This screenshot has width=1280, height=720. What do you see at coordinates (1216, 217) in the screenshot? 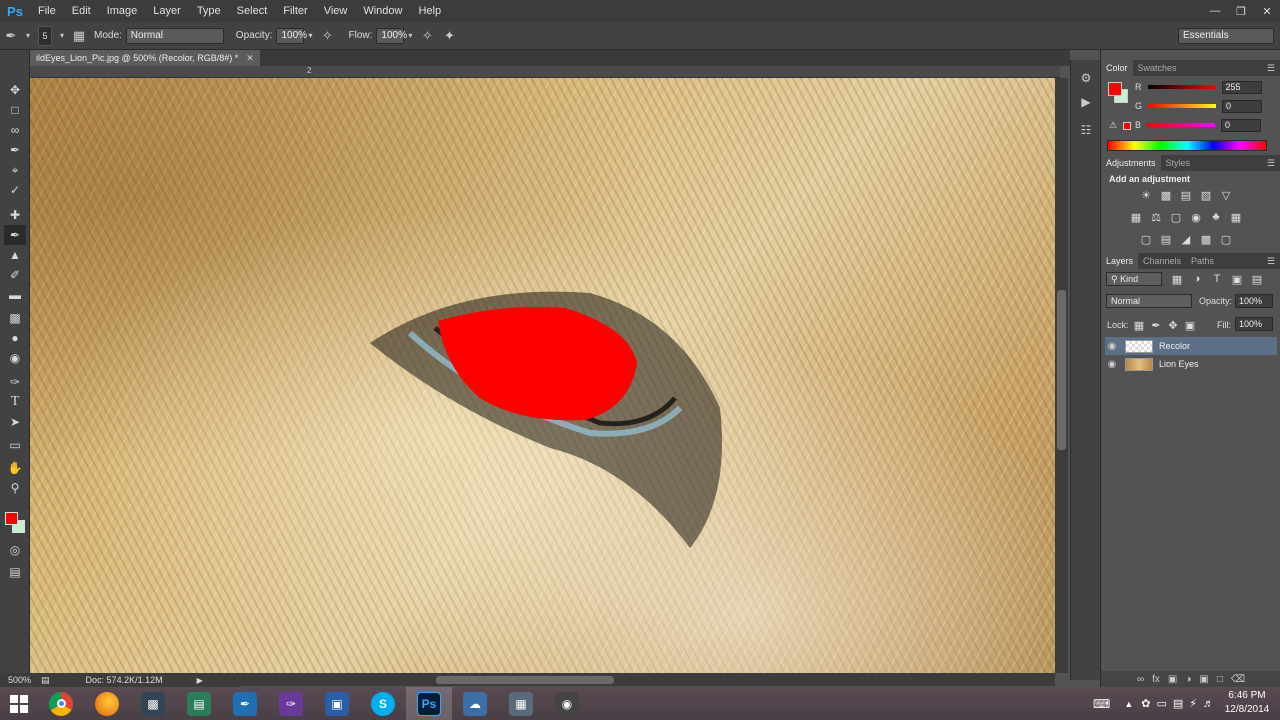
I see `channel-mixer-icon: ♣` at bounding box center [1216, 217].